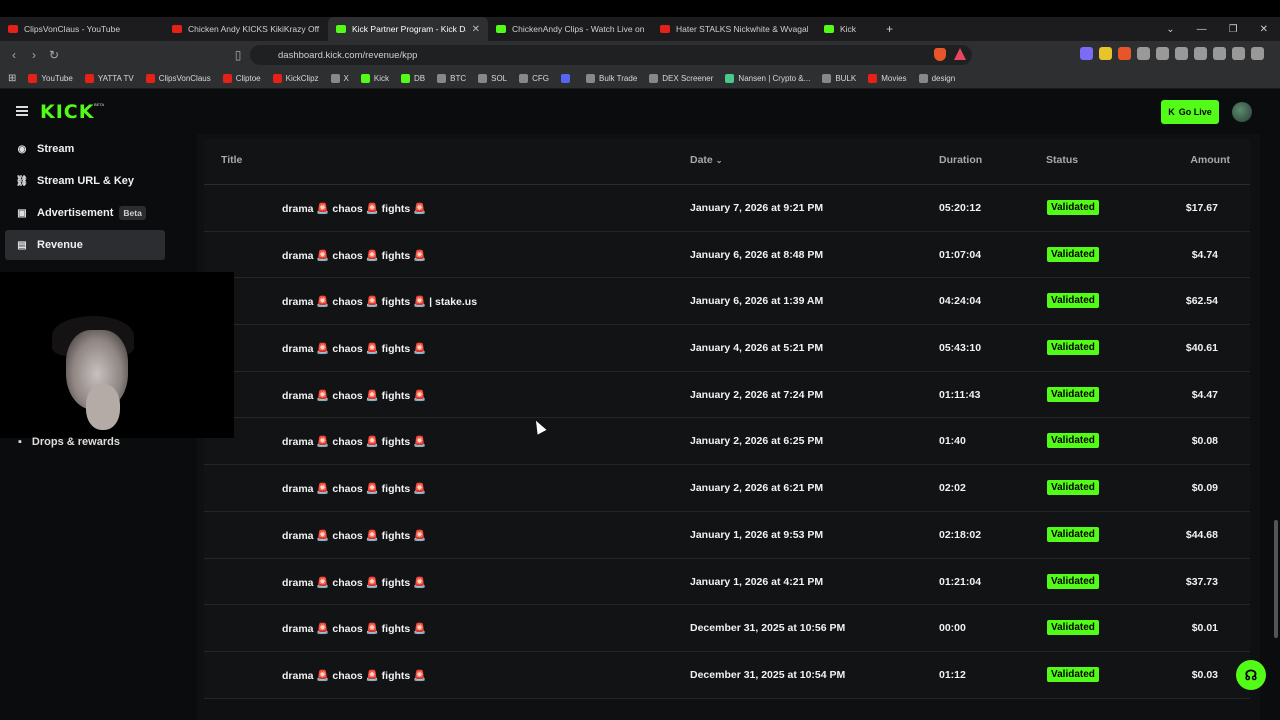  What do you see at coordinates (473, 29) in the screenshot?
I see `close-tab-icon: ✕` at bounding box center [473, 29].